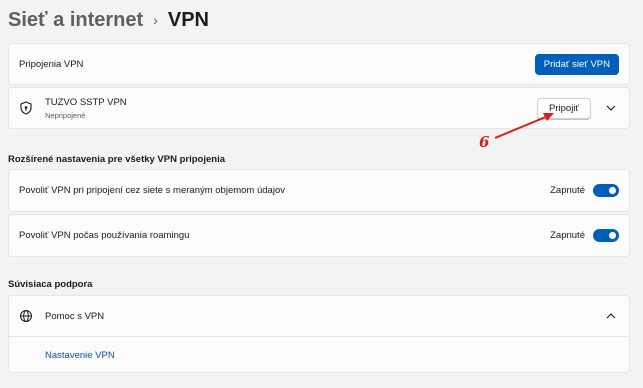 Image resolution: width=643 pixels, height=388 pixels. What do you see at coordinates (611, 108) in the screenshot?
I see `chevron-down-icon` at bounding box center [611, 108].